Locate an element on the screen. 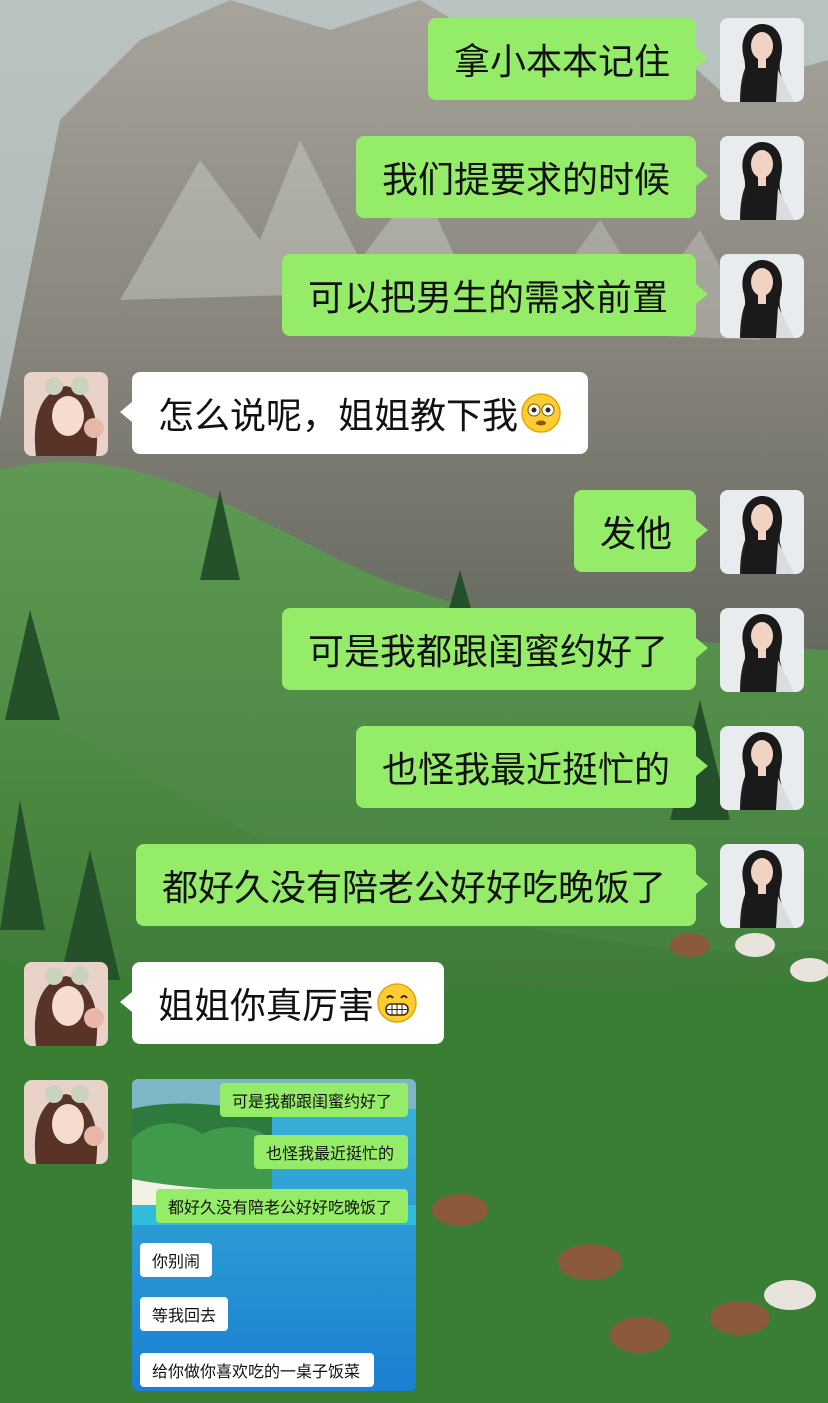 The width and height of the screenshot is (828, 1403). screenshot-bubble: 可是我都跟闺蜜约好了 is located at coordinates (314, 1100).